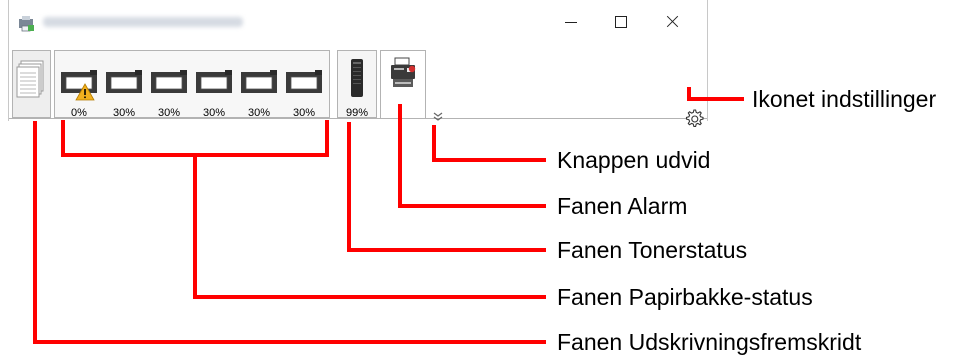 This screenshot has height=355, width=968. What do you see at coordinates (709, 342) in the screenshot?
I see `callout-print-tab: Fanen Udskrivningsfremskridt` at bounding box center [709, 342].